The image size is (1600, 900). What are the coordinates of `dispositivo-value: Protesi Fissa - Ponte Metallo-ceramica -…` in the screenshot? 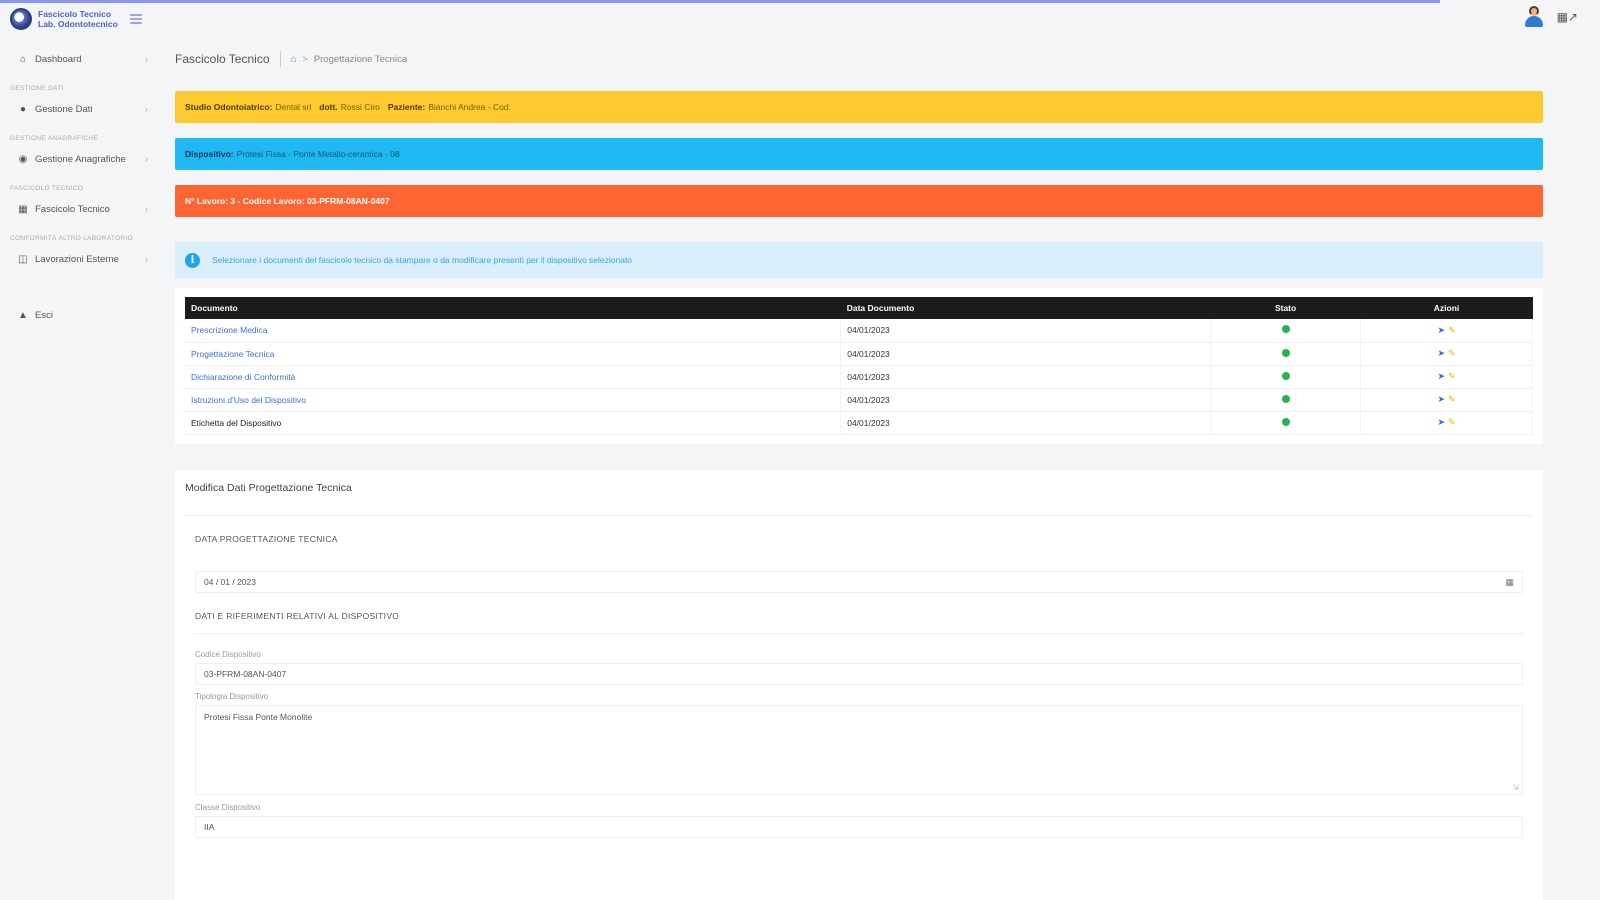 It's located at (318, 154).